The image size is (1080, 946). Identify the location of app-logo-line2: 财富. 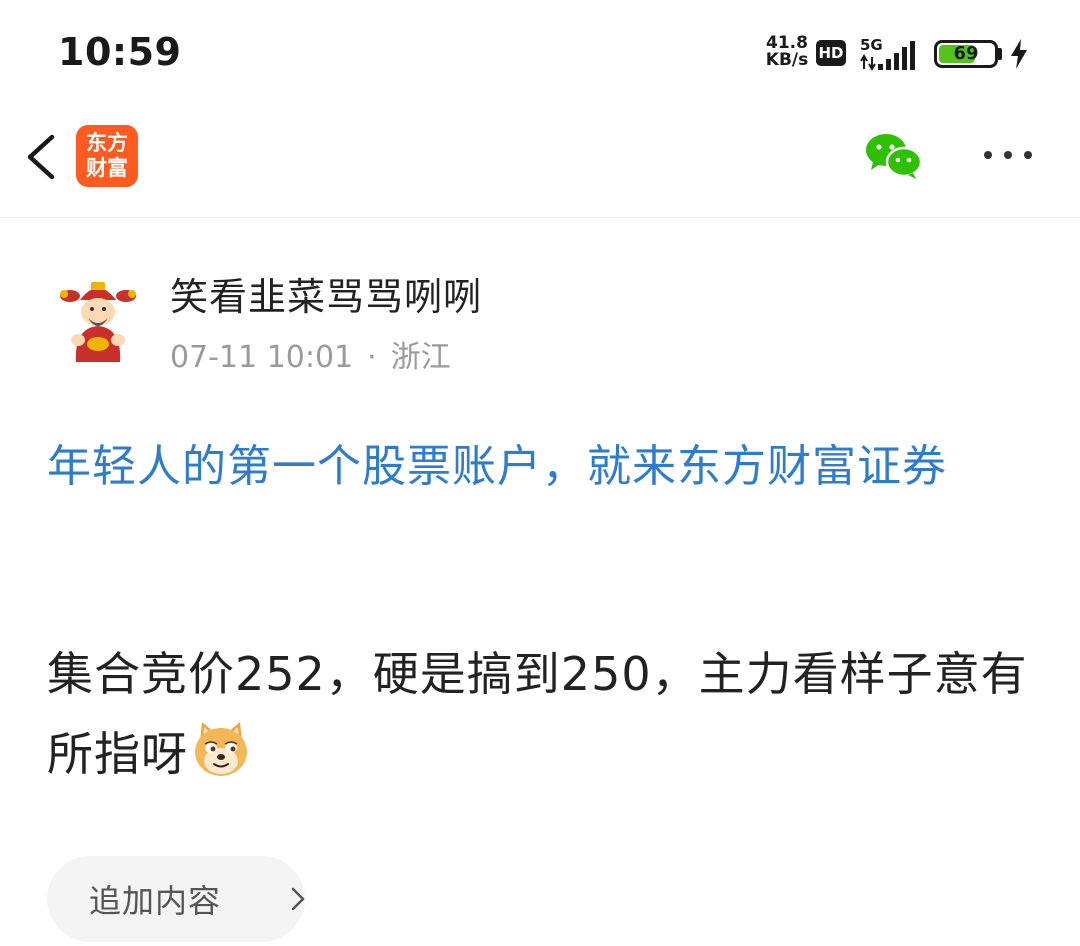
(107, 168).